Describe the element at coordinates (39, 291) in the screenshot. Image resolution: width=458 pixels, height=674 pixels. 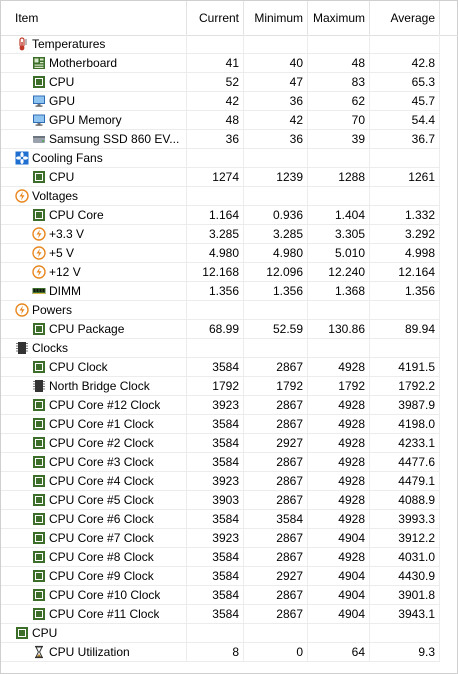
I see `dimm-icon` at that location.